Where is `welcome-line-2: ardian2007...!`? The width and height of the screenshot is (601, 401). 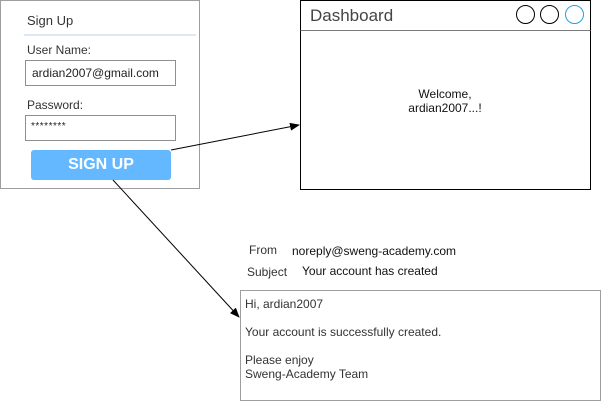
welcome-line-2: ardian2007...! is located at coordinates (445, 108).